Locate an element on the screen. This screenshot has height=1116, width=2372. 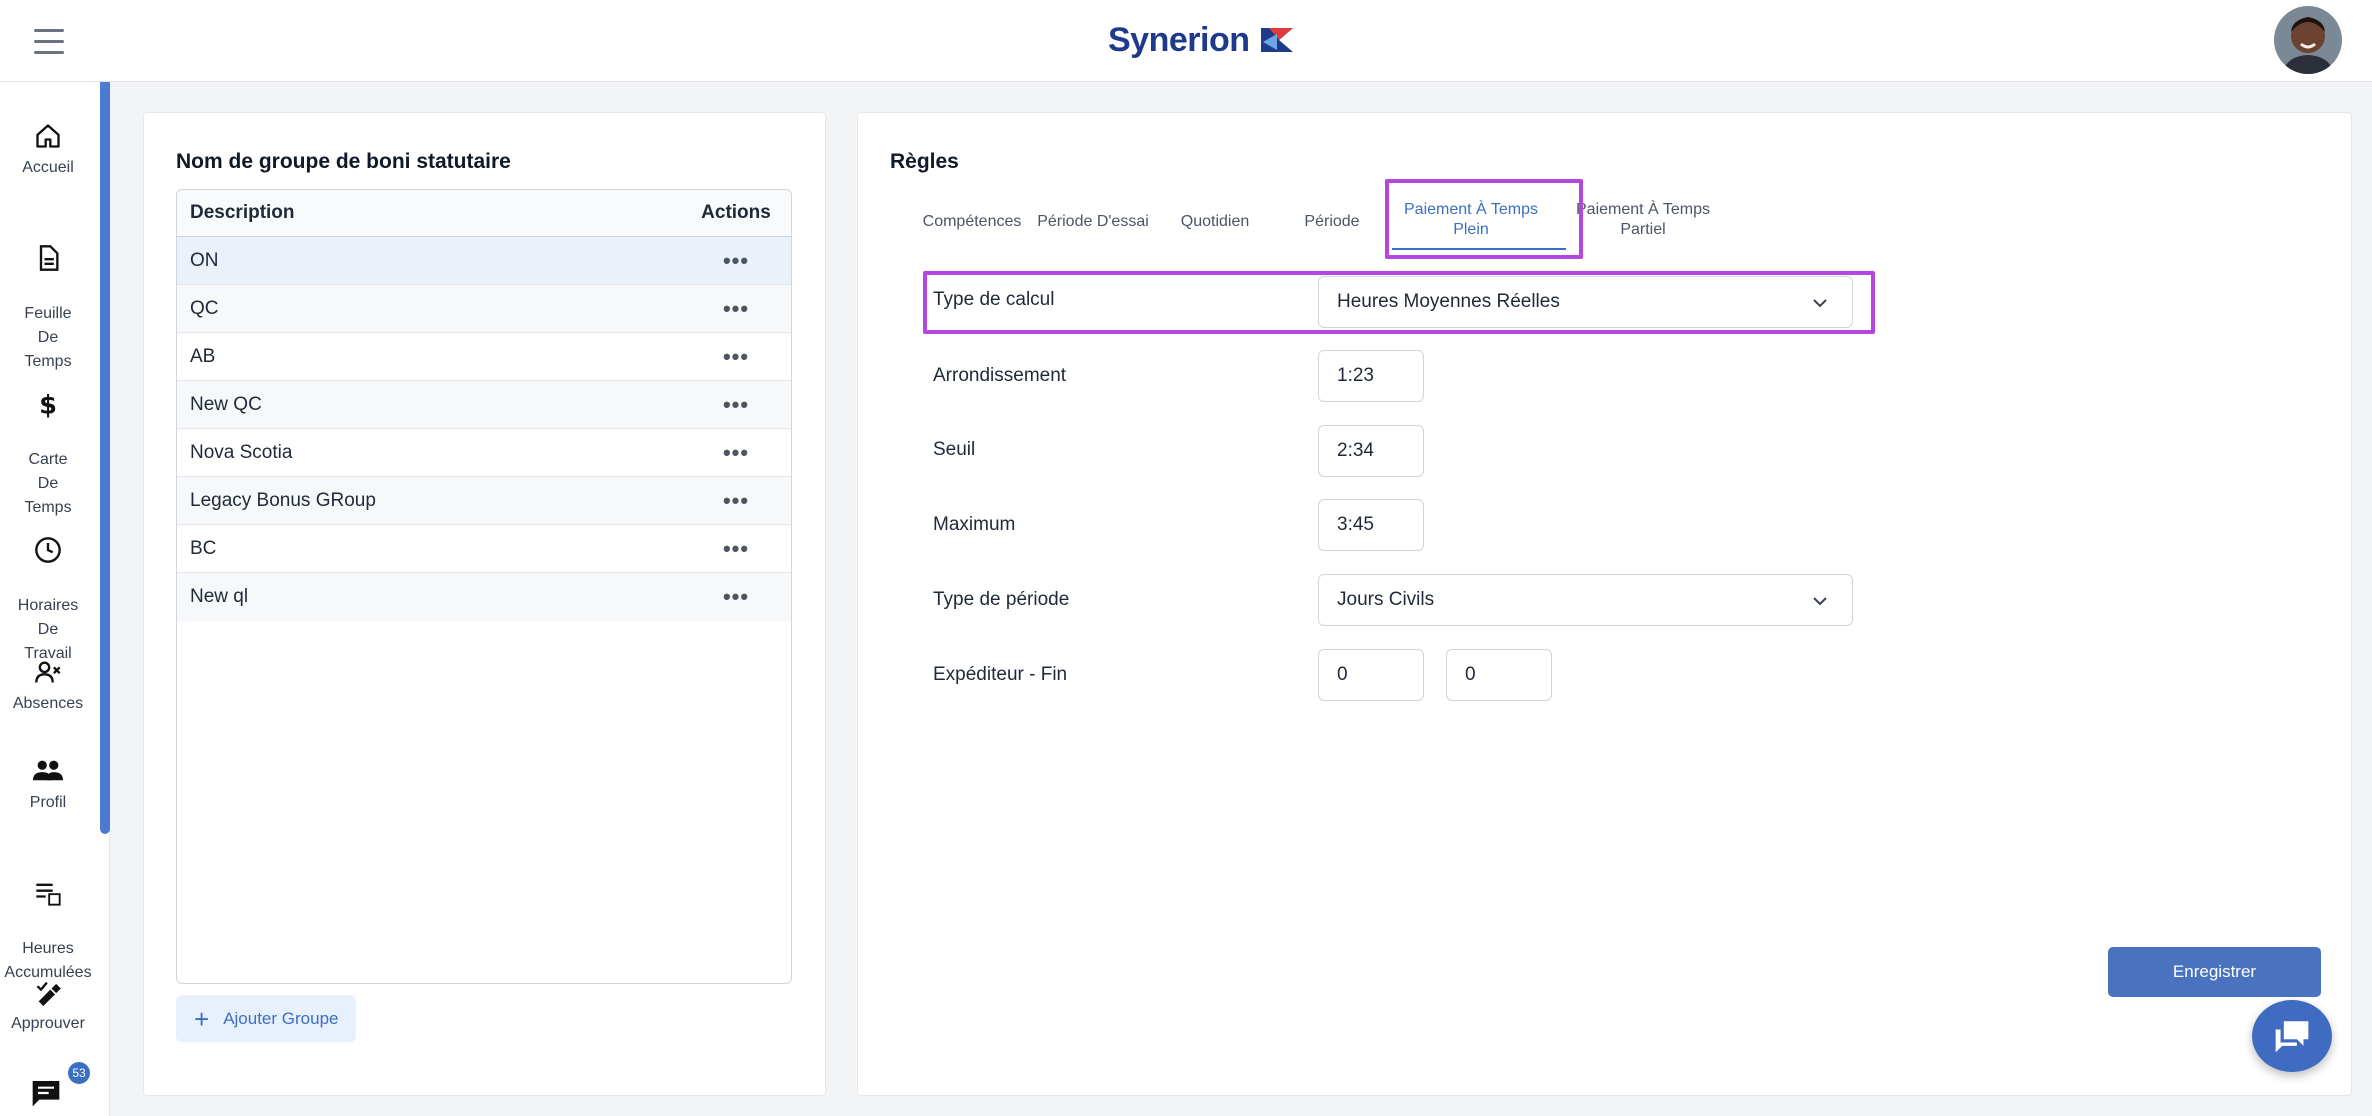
period-type-value: Jours Civils is located at coordinates (1386, 599).